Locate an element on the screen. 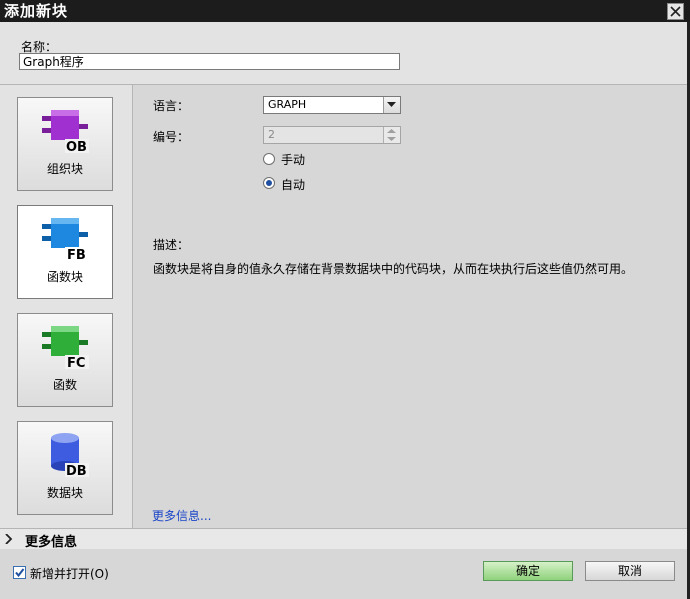 The height and width of the screenshot is (599, 690). ob-block-icon: OB is located at coordinates (65, 132).